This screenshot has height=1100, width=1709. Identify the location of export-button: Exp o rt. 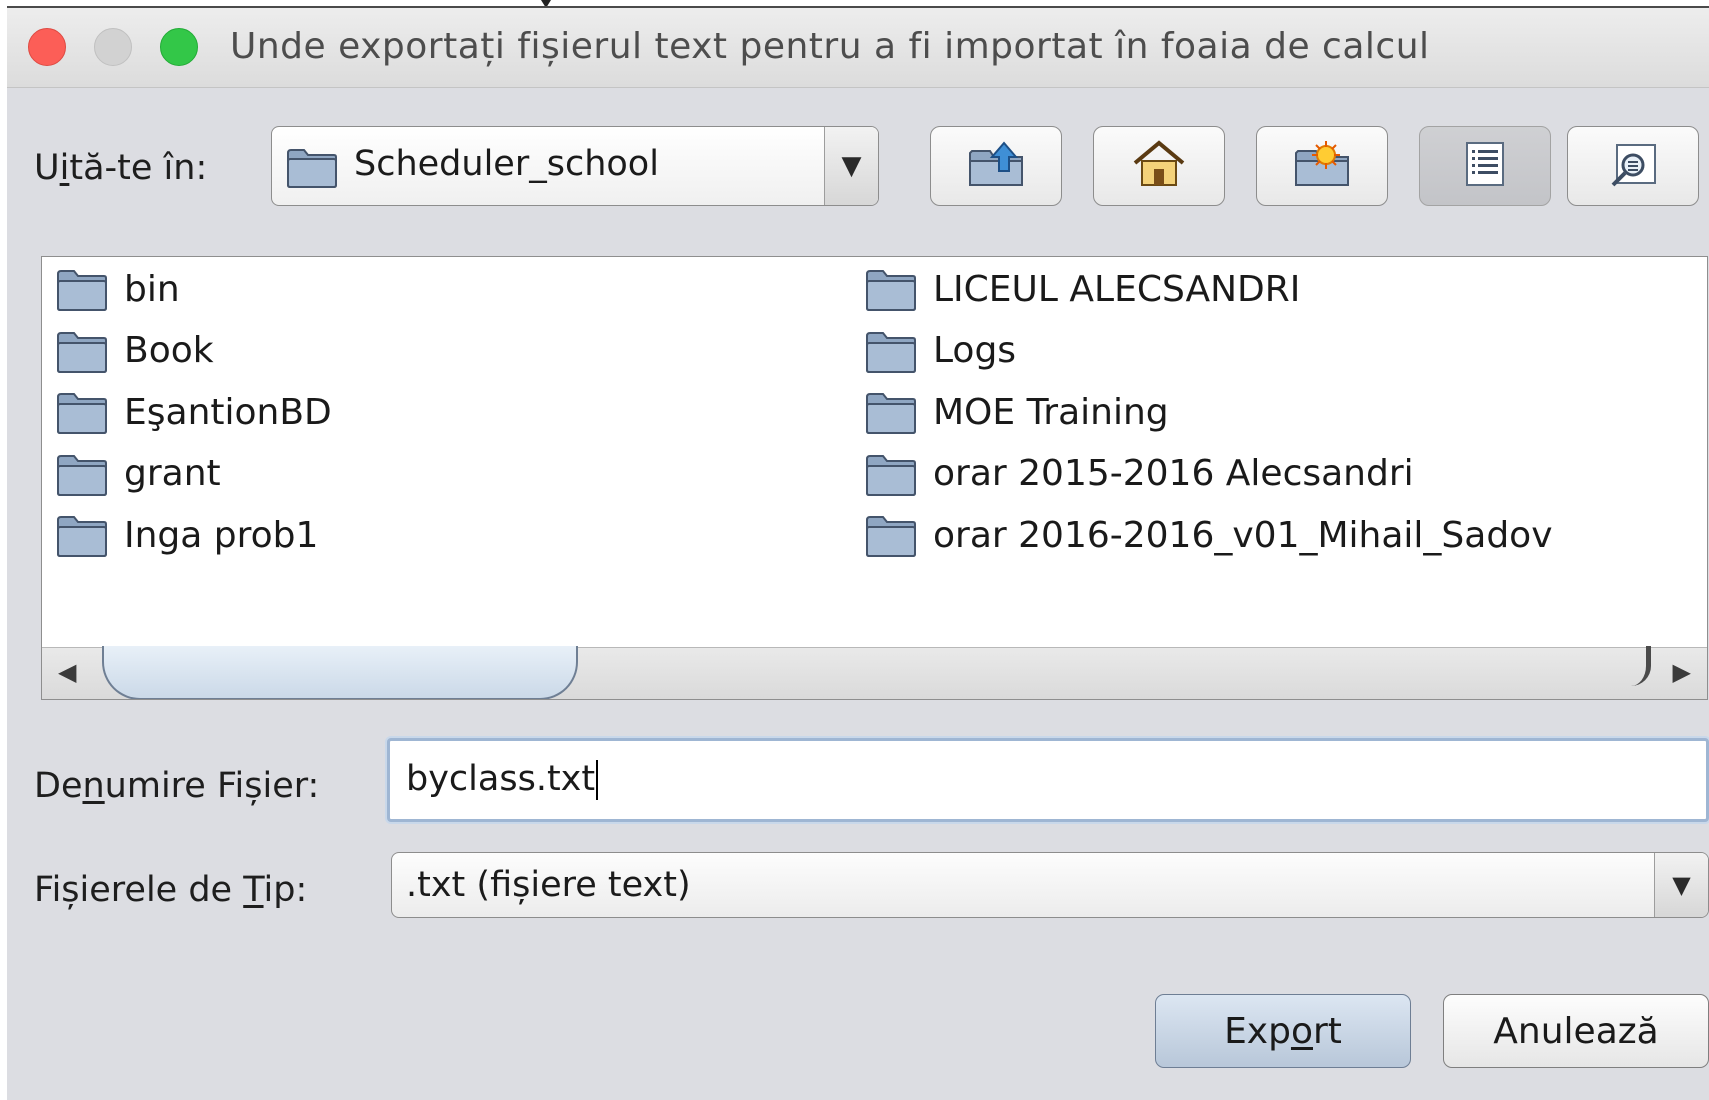
(1283, 1031).